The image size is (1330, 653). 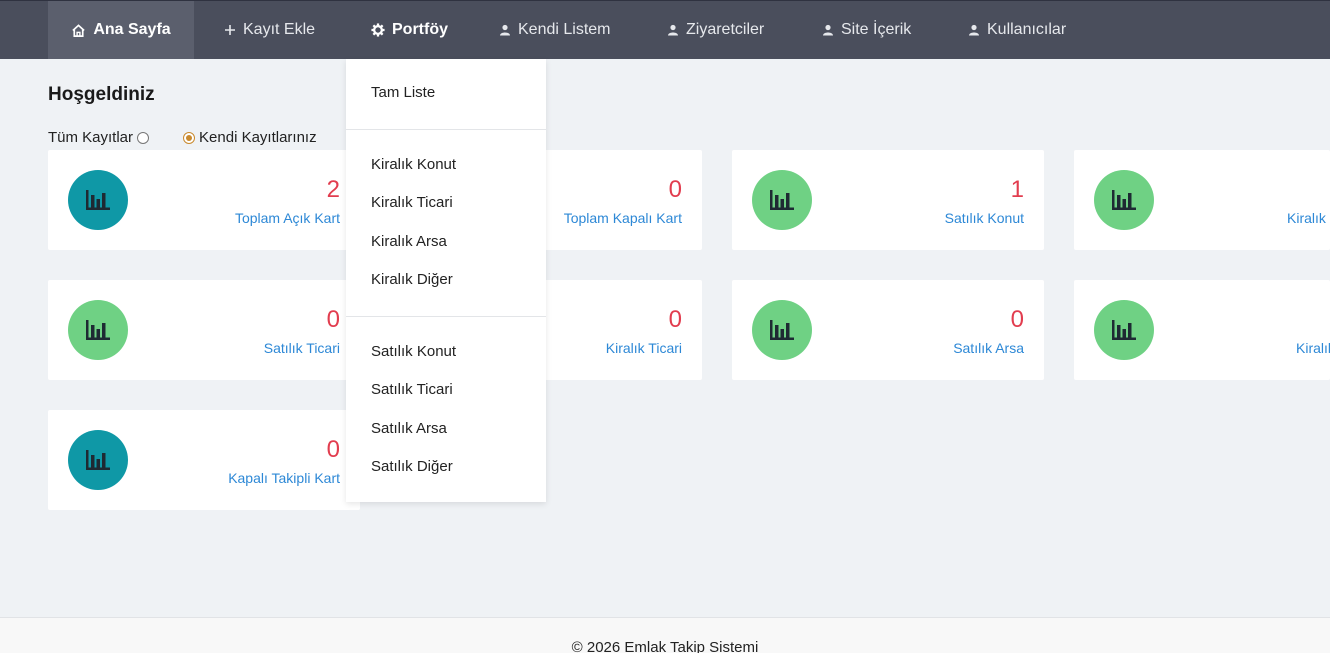 I want to click on stat-link: Satılık Arsa, so click(x=988, y=348).